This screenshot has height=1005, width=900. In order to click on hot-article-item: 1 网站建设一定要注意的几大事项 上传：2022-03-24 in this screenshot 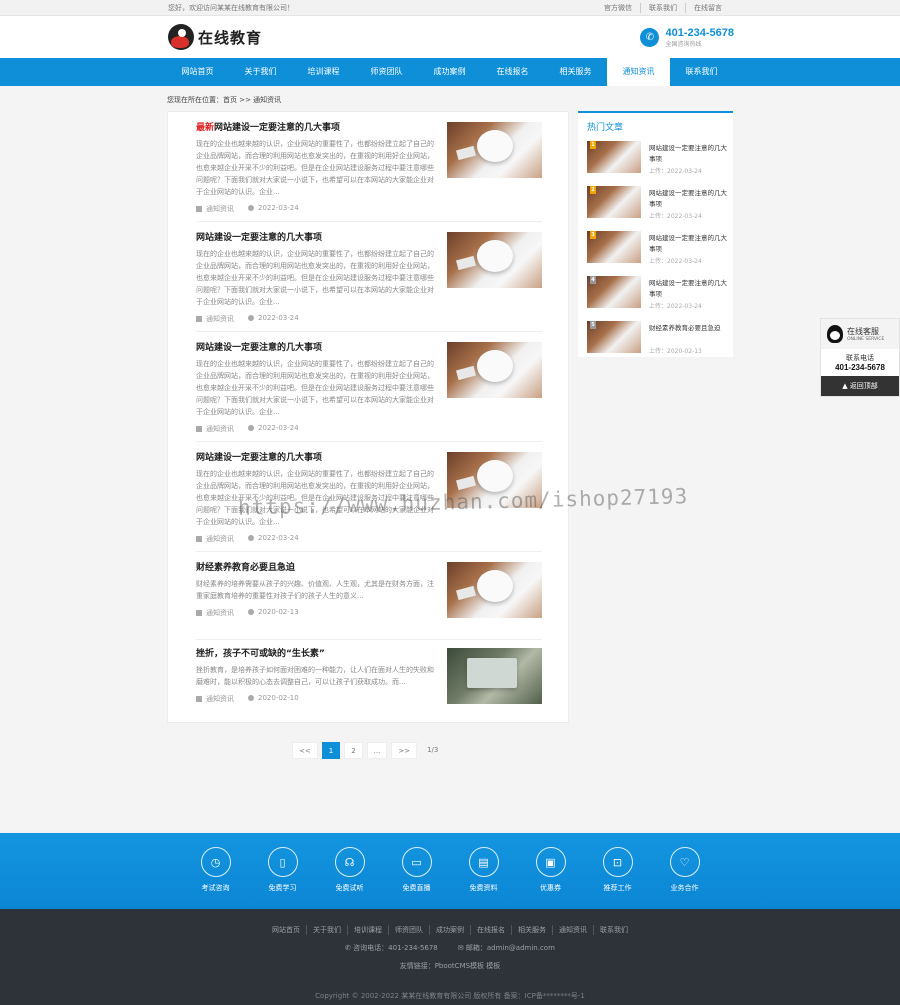, I will do `click(657, 158)`.